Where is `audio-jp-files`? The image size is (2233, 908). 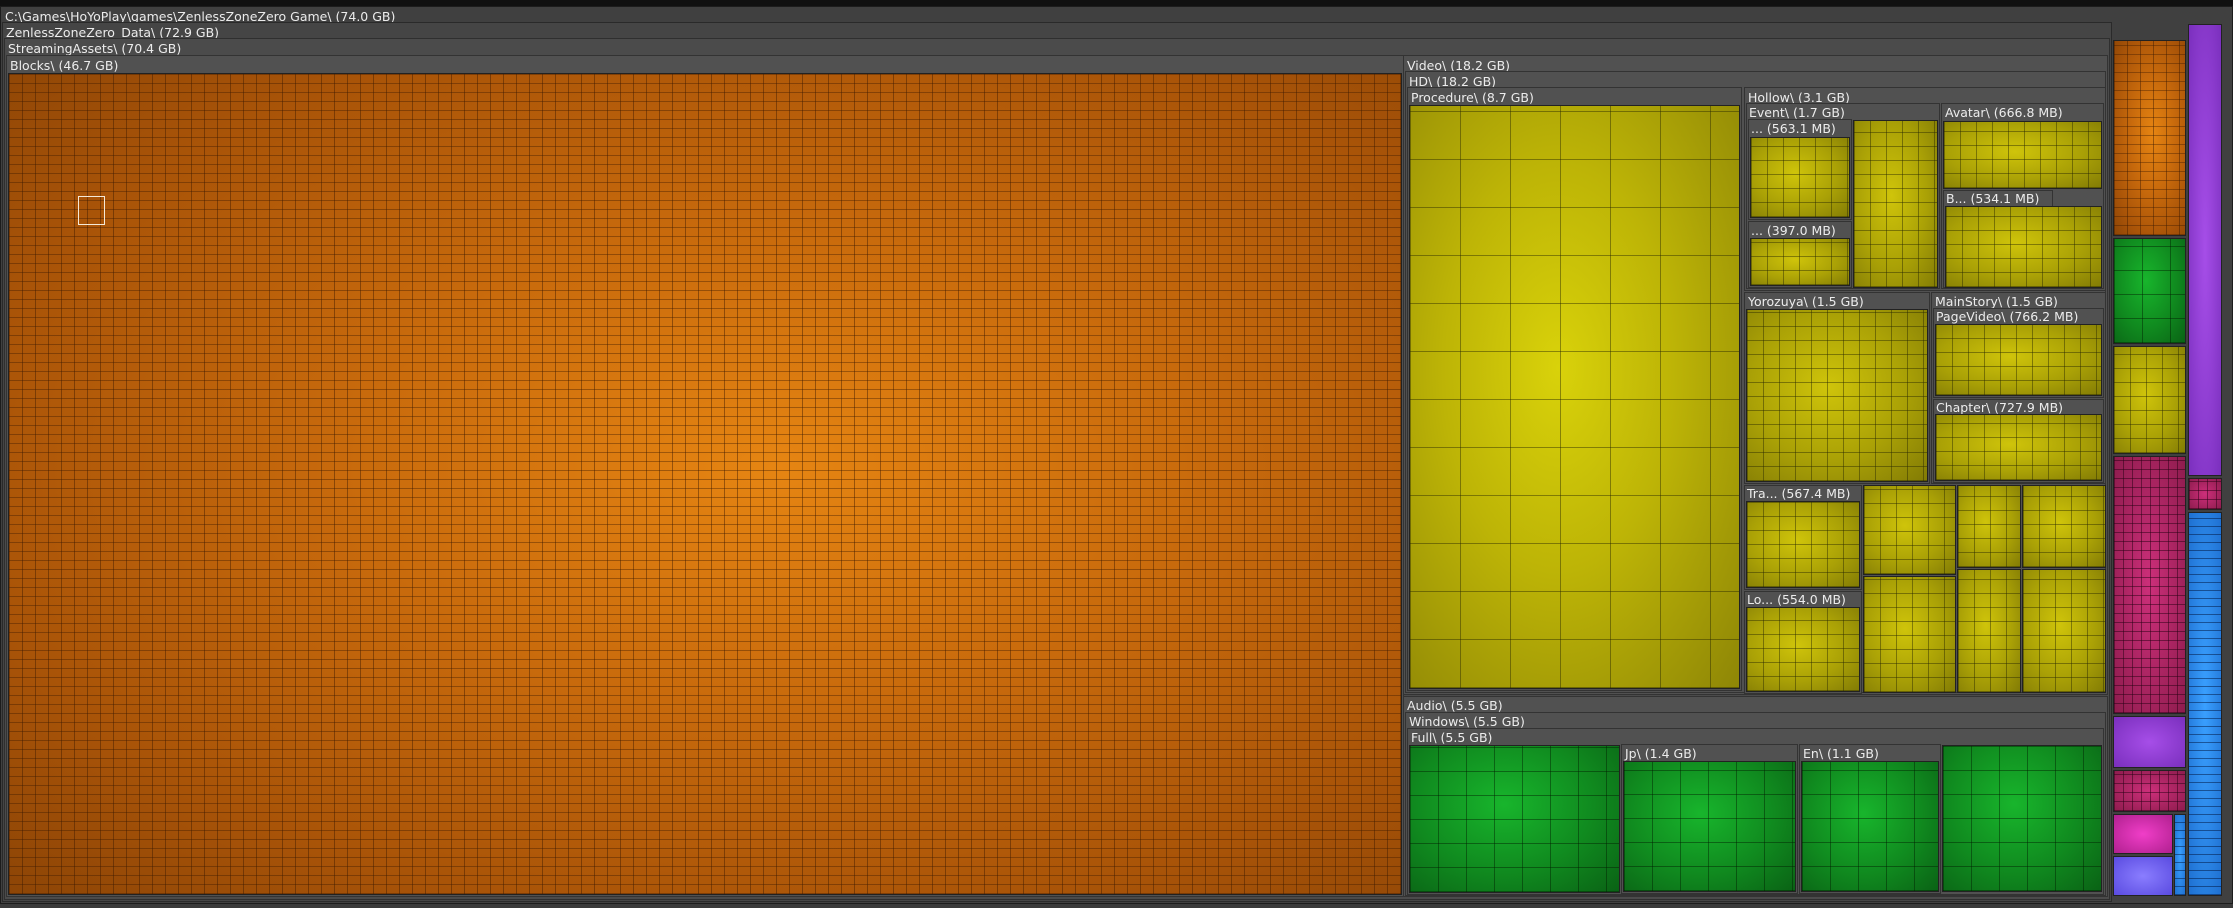
audio-jp-files is located at coordinates (1709, 826).